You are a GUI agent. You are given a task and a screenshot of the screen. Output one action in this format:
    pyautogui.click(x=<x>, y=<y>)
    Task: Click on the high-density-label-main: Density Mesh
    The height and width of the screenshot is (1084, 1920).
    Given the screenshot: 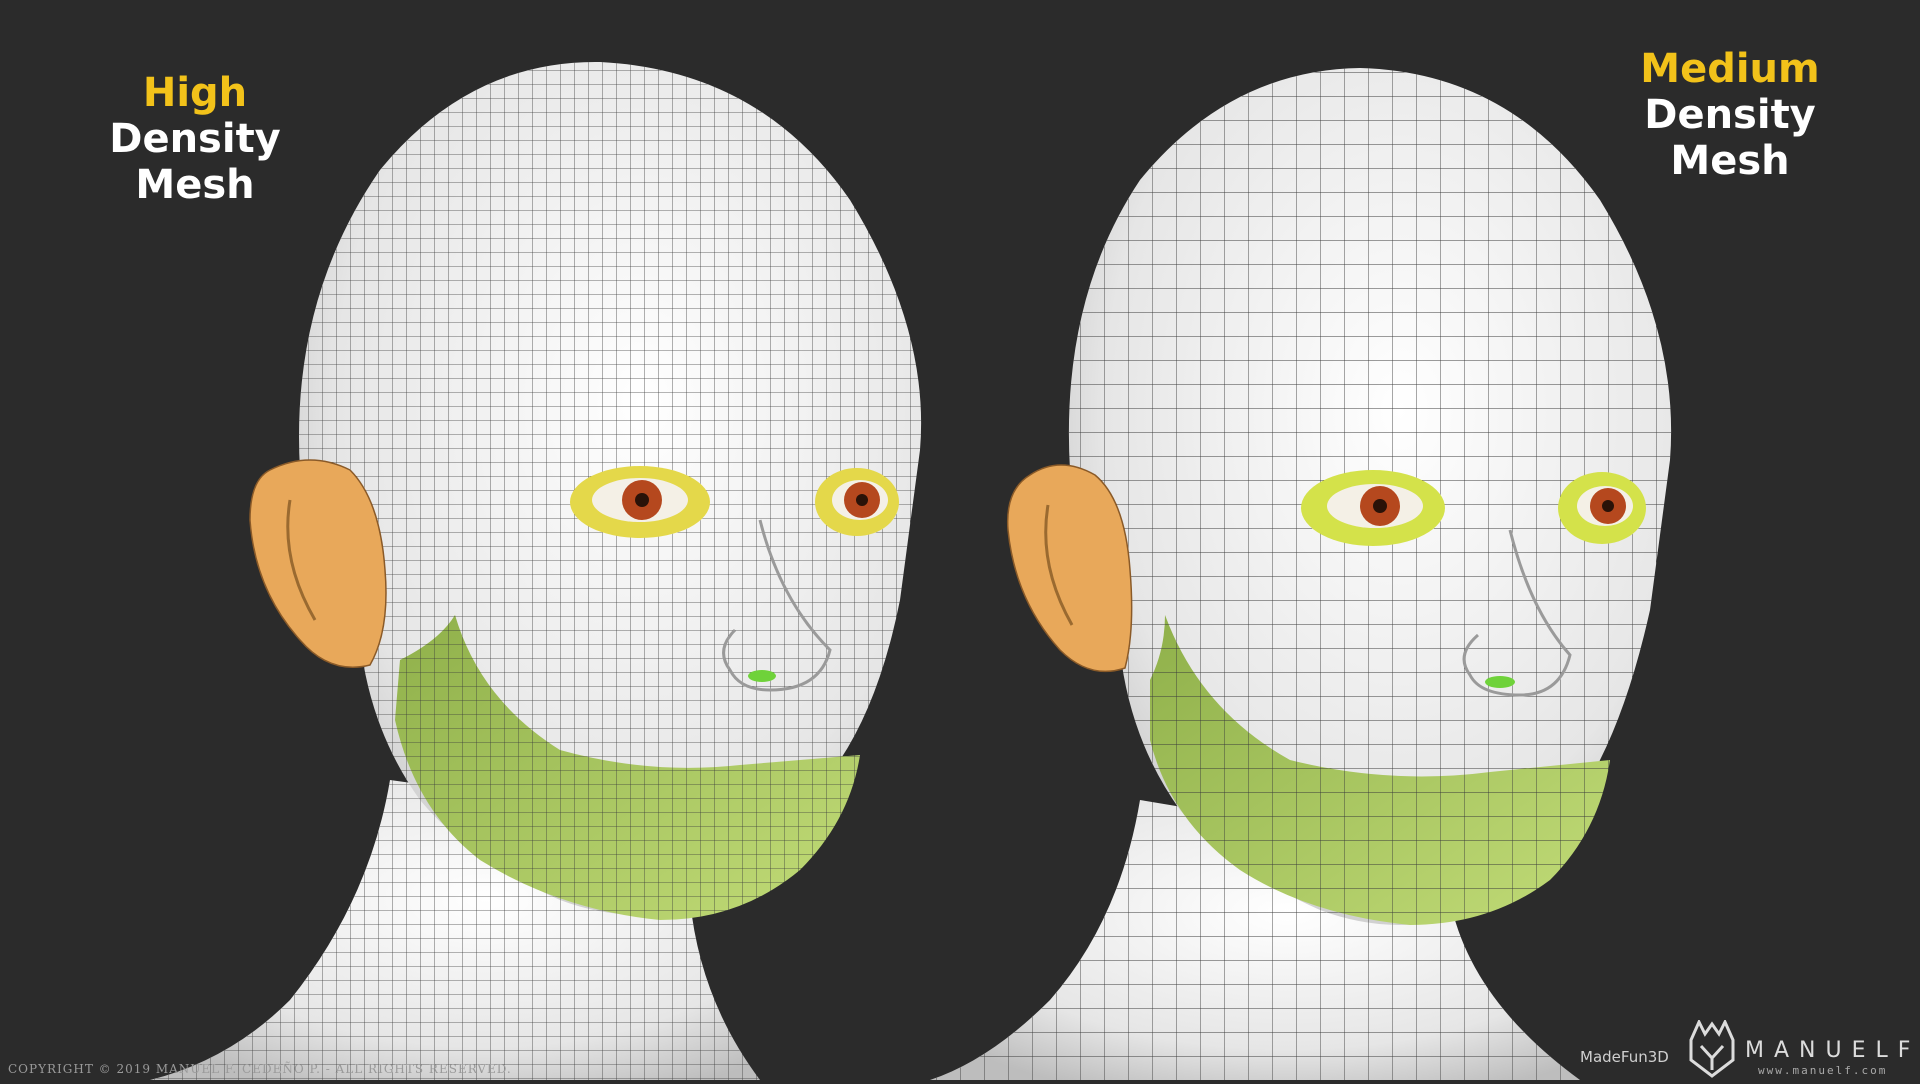 What is the action you would take?
    pyautogui.click(x=195, y=162)
    